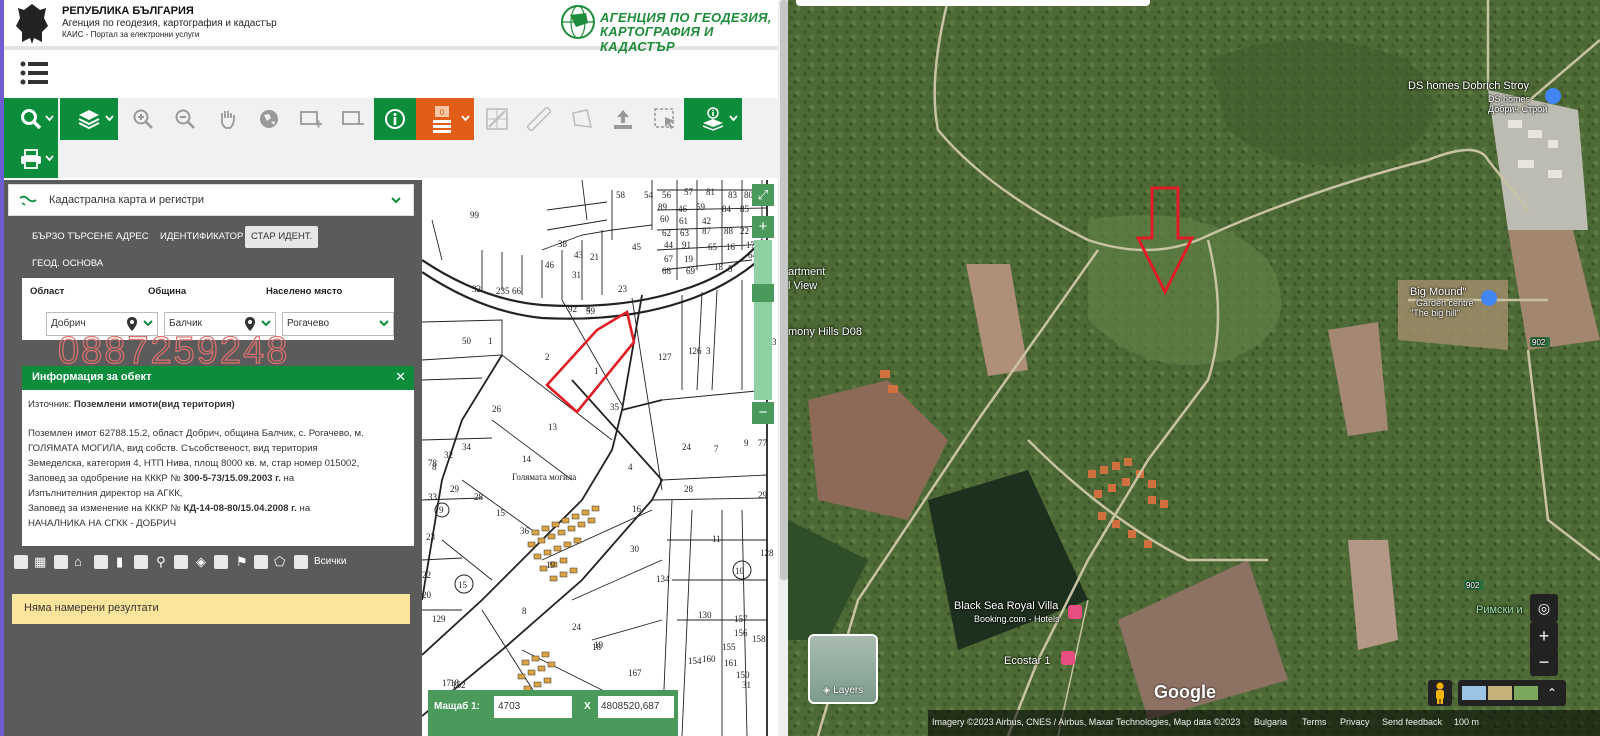 The width and height of the screenshot is (1600, 736). I want to click on layers-button: ◈ Layers, so click(843, 669).